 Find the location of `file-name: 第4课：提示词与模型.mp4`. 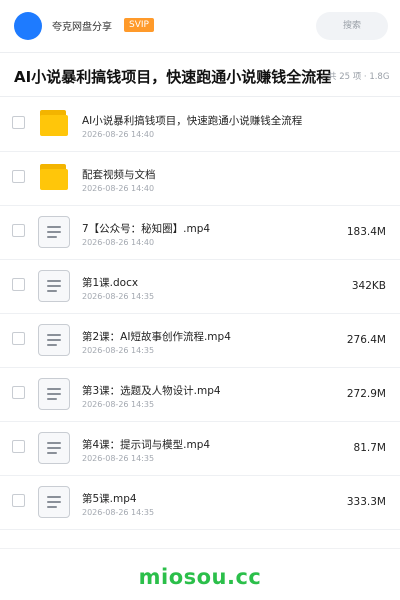

file-name: 第4课：提示词与模型.mp4 is located at coordinates (146, 445).